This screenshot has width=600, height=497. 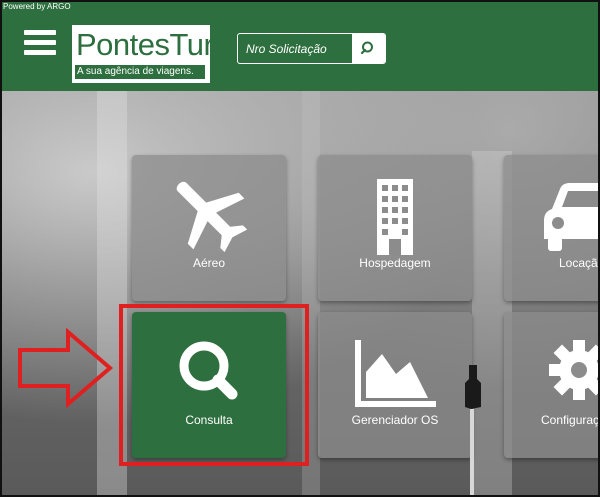 I want to click on tile-aereo: Aéreo, so click(x=209, y=228).